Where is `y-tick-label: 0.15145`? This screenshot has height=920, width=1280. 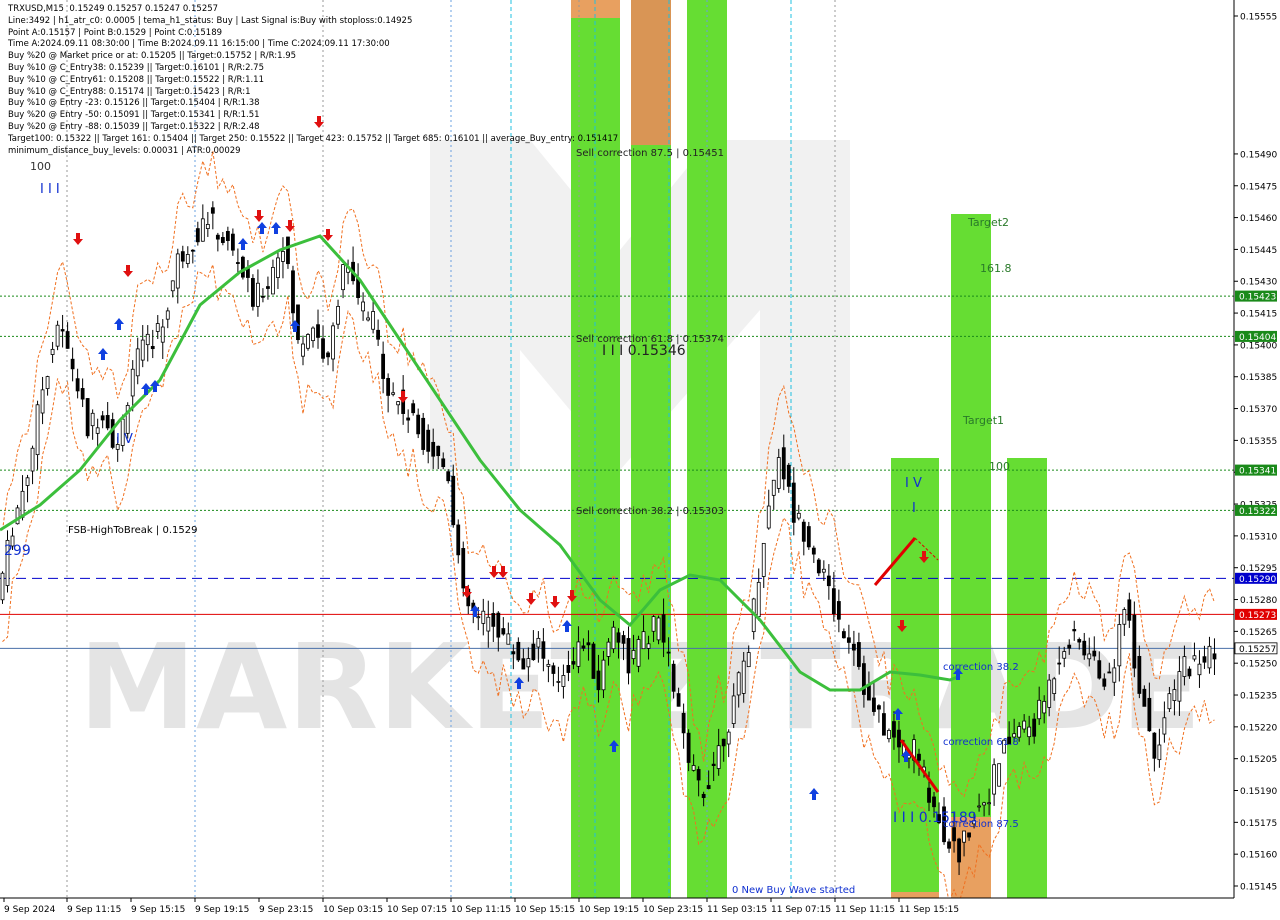
y-tick-label: 0.15145 is located at coordinates (1258, 888).